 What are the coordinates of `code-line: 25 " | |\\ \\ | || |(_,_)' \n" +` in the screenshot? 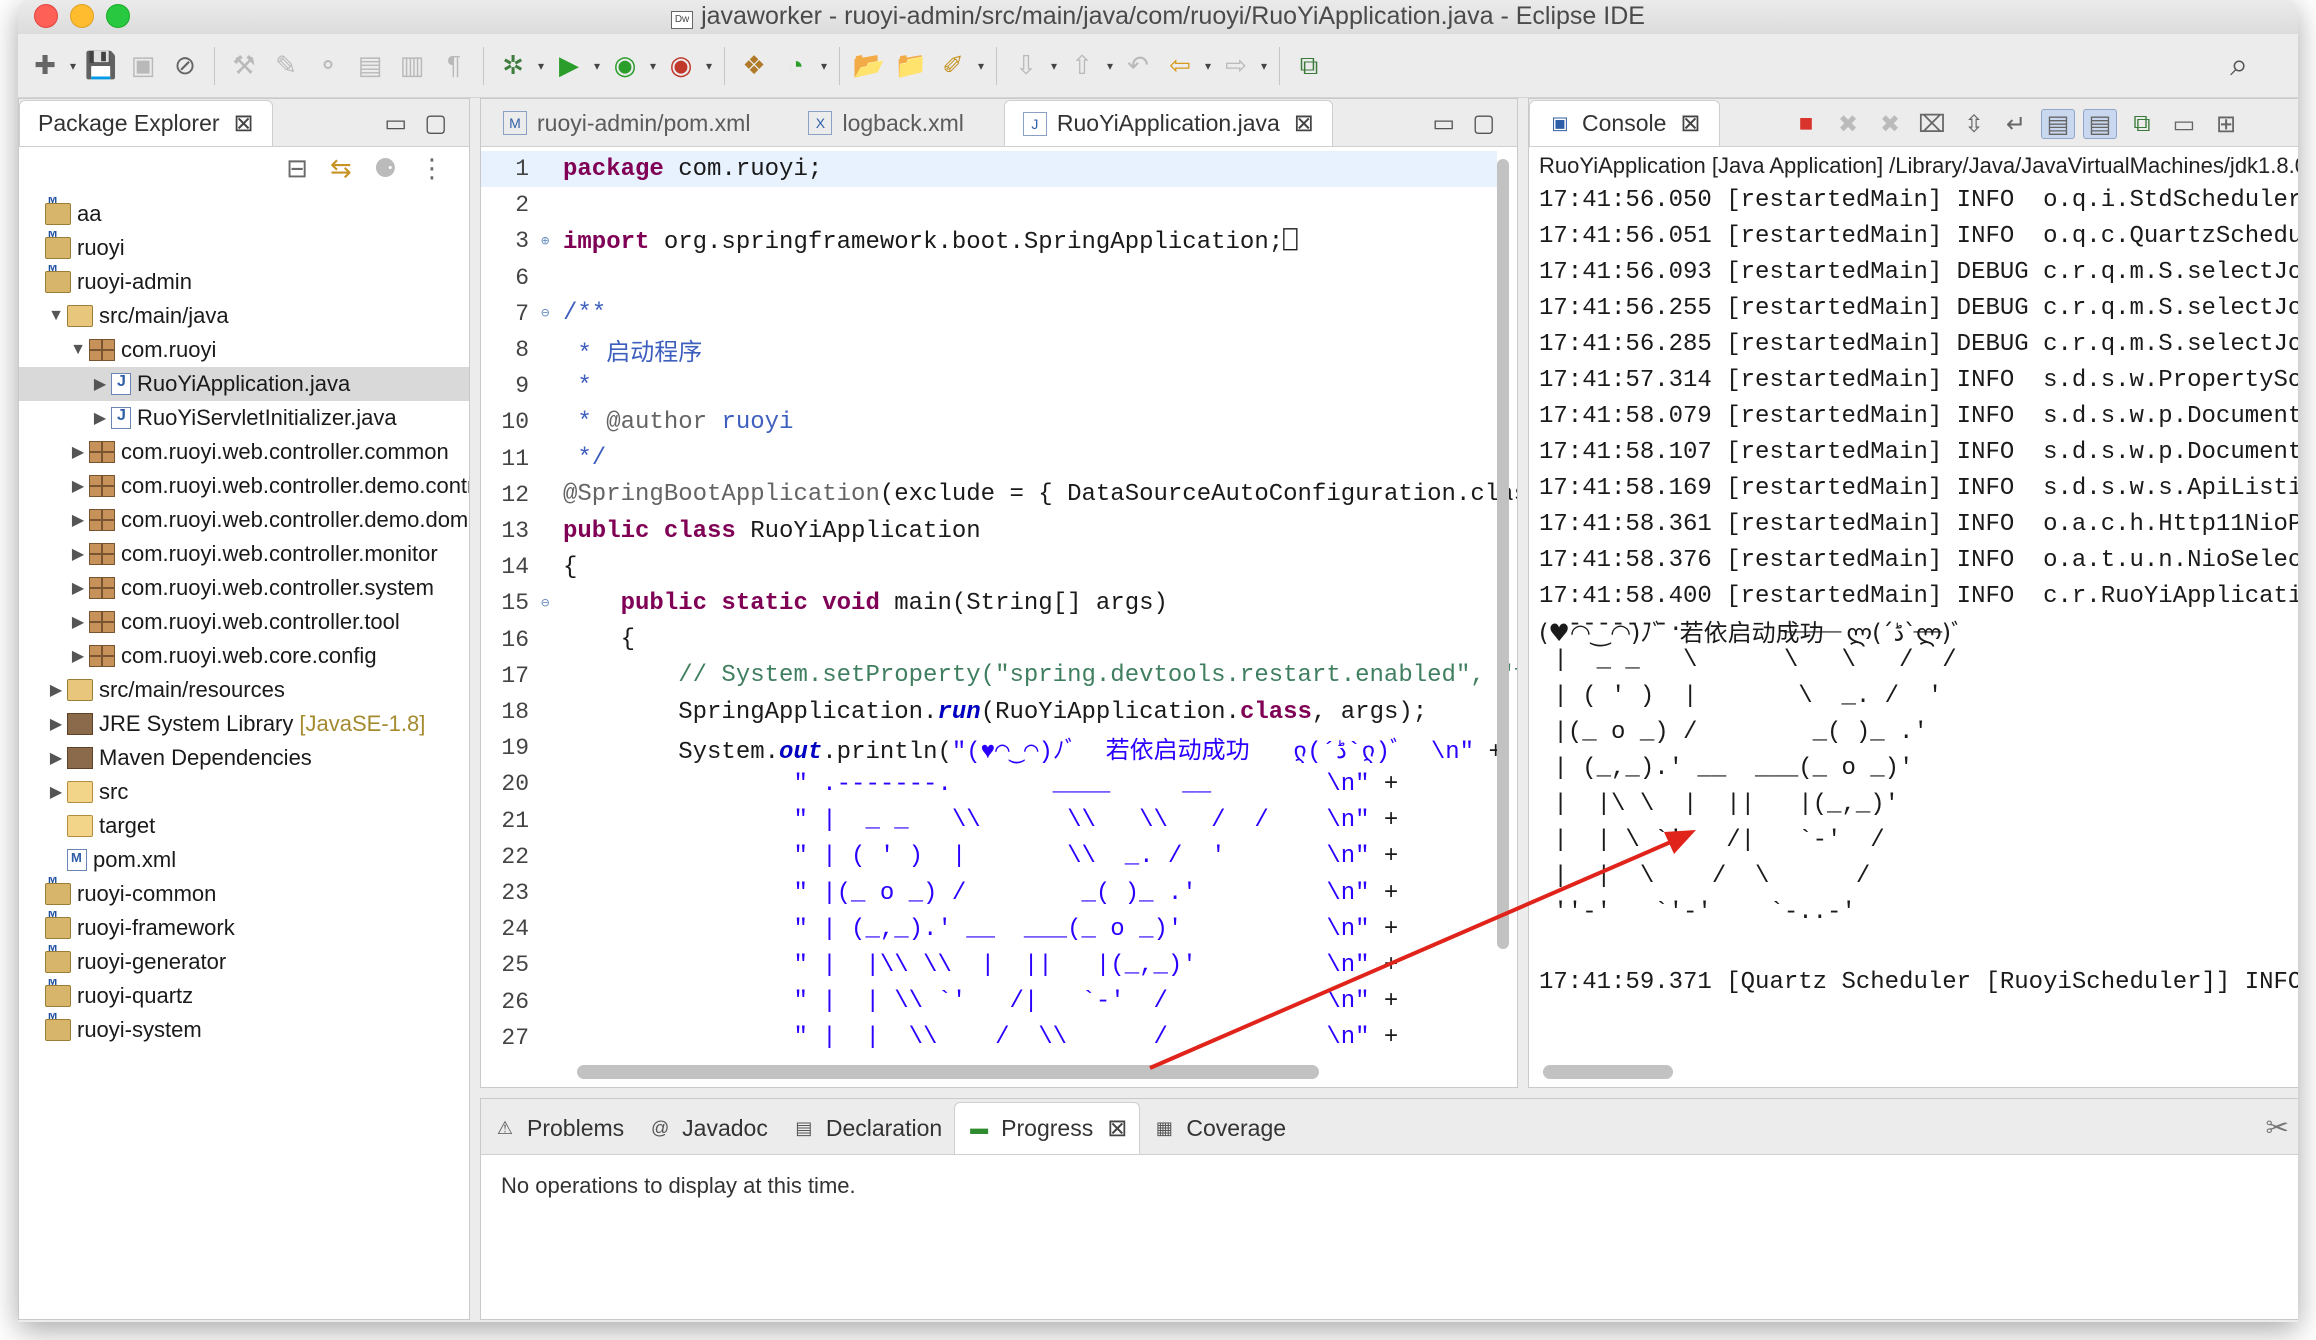 It's located at (989, 965).